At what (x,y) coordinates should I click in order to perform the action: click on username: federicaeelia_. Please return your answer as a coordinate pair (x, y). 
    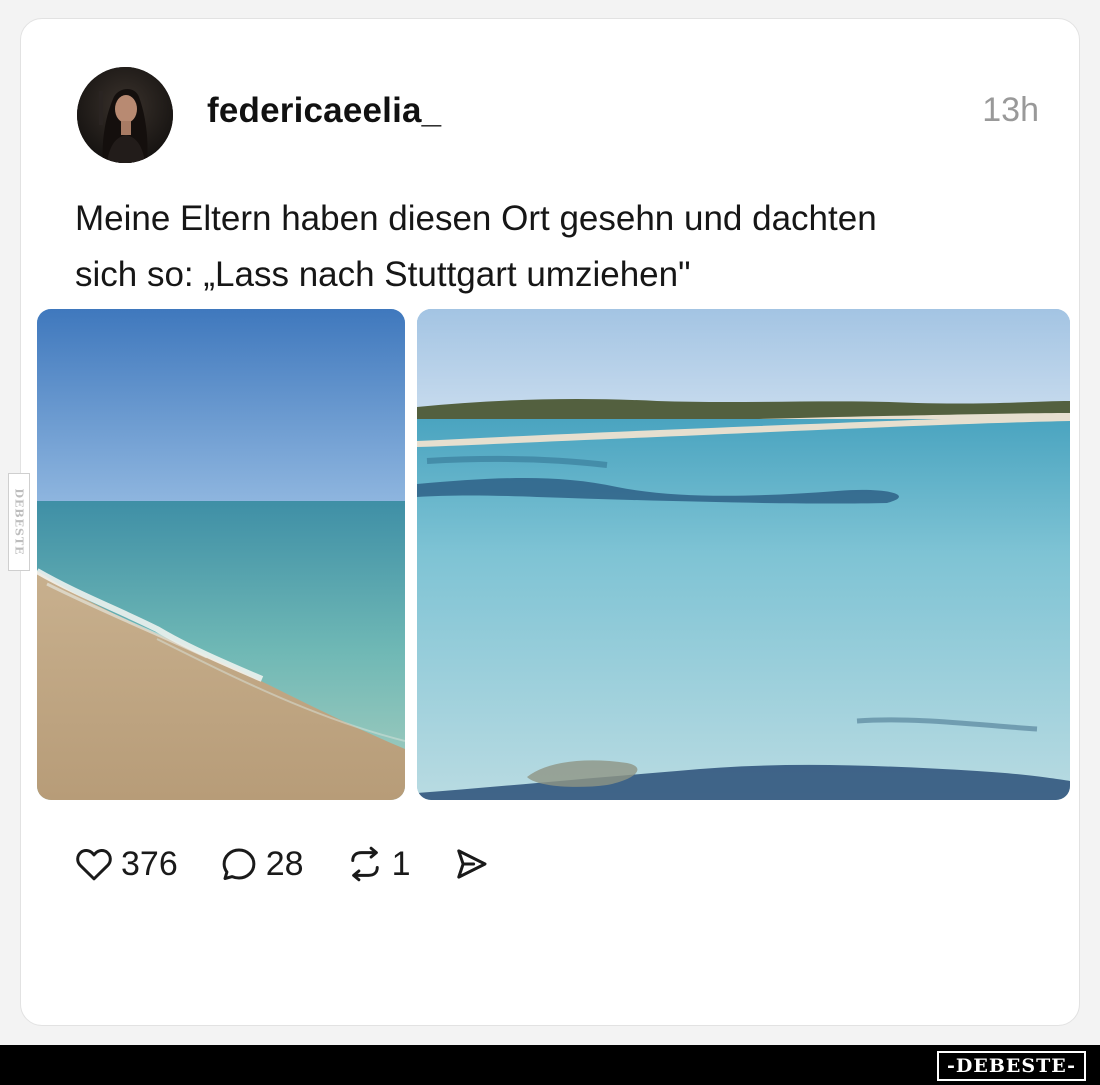
    Looking at the image, I should click on (324, 111).